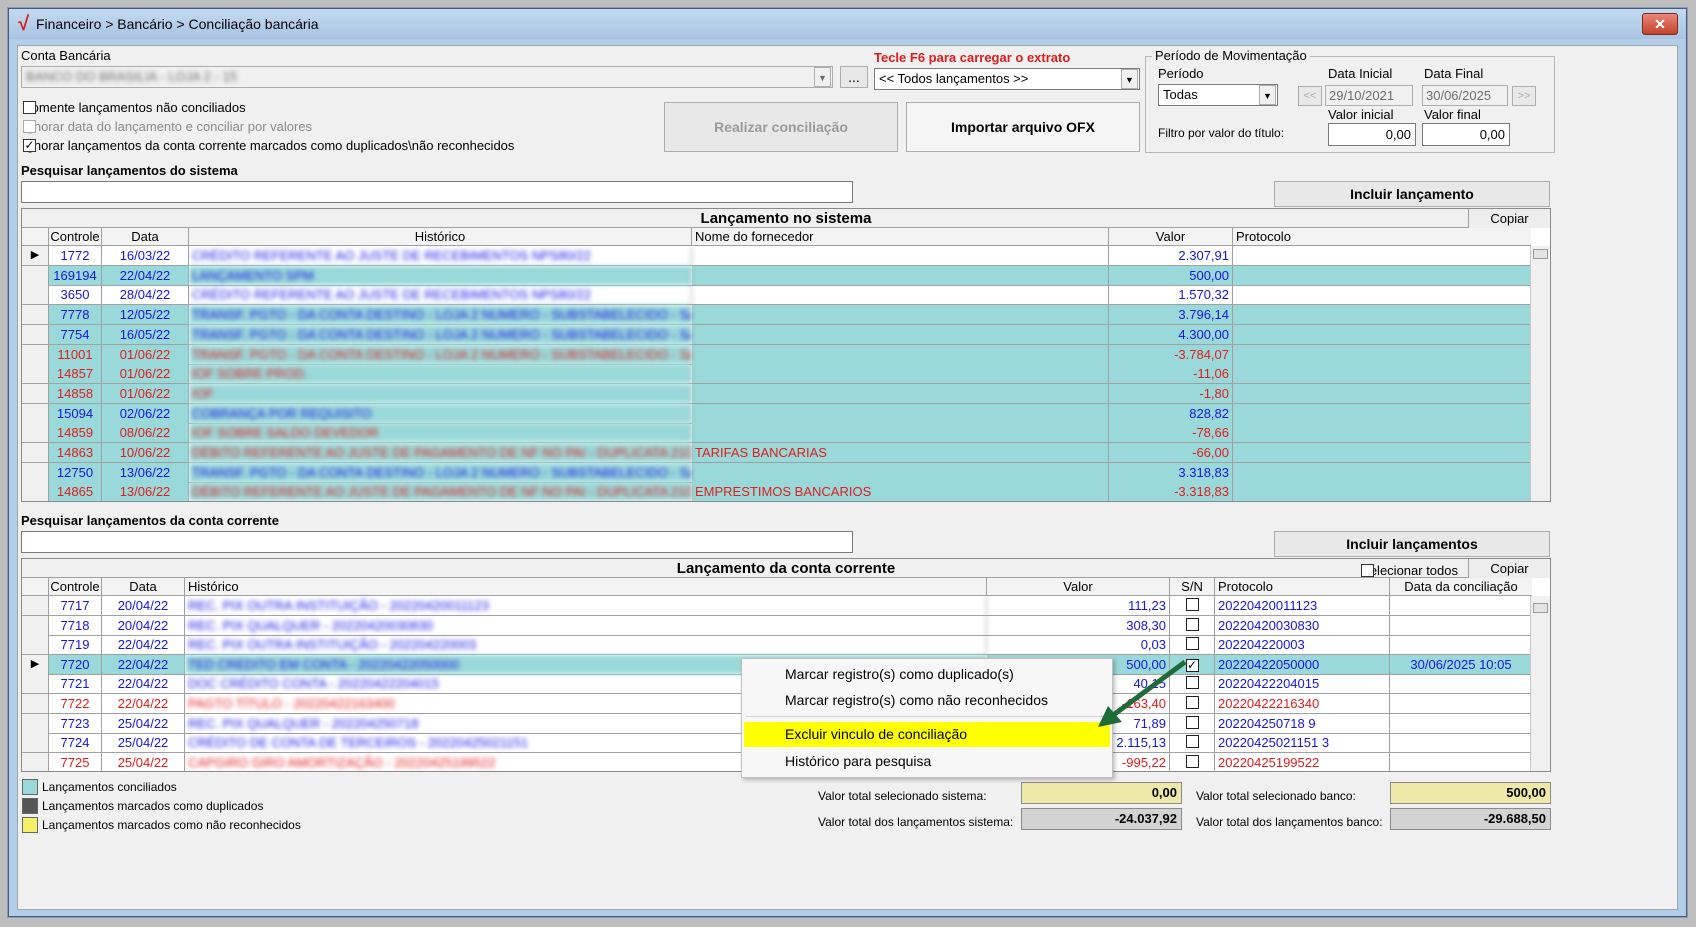 The image size is (1696, 927). I want to click on data-final-field: 30/06/2025, so click(1465, 95).